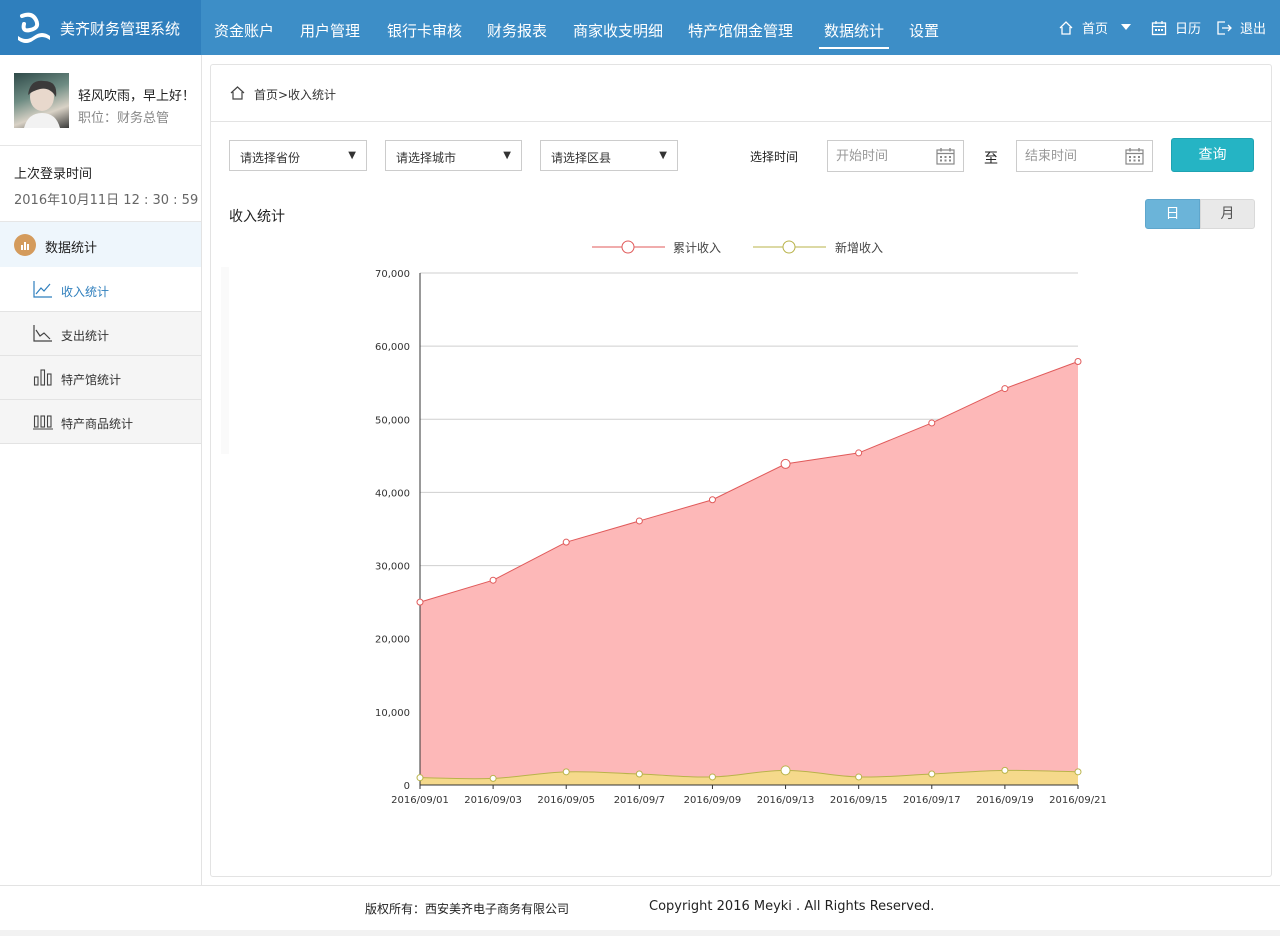 The width and height of the screenshot is (1280, 936). Describe the element at coordinates (120, 29) in the screenshot. I see `app-title: 美齐财务管理系统` at that location.